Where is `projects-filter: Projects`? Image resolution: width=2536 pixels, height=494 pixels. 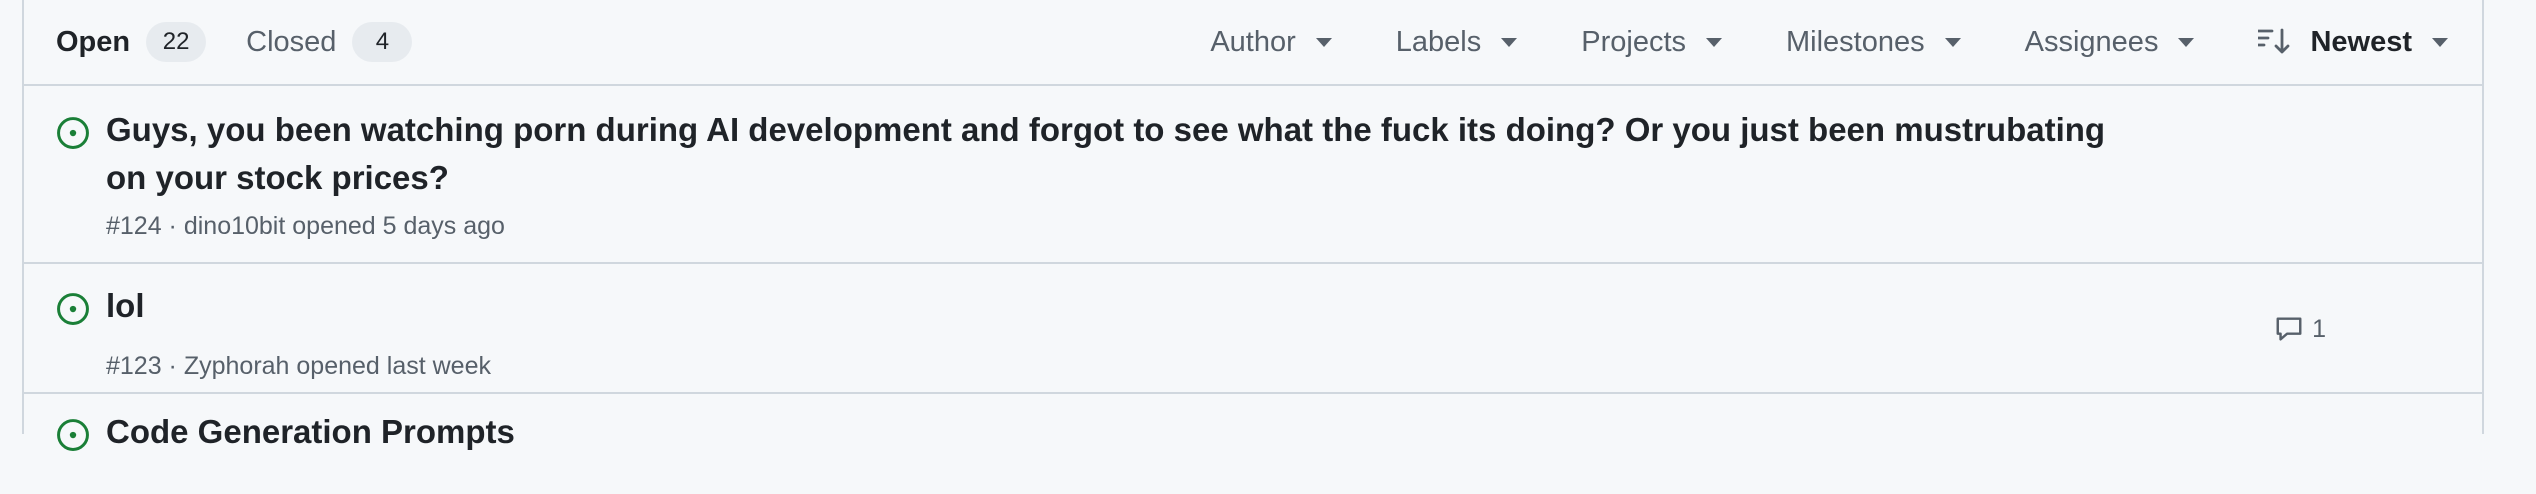
projects-filter: Projects is located at coordinates (1652, 42).